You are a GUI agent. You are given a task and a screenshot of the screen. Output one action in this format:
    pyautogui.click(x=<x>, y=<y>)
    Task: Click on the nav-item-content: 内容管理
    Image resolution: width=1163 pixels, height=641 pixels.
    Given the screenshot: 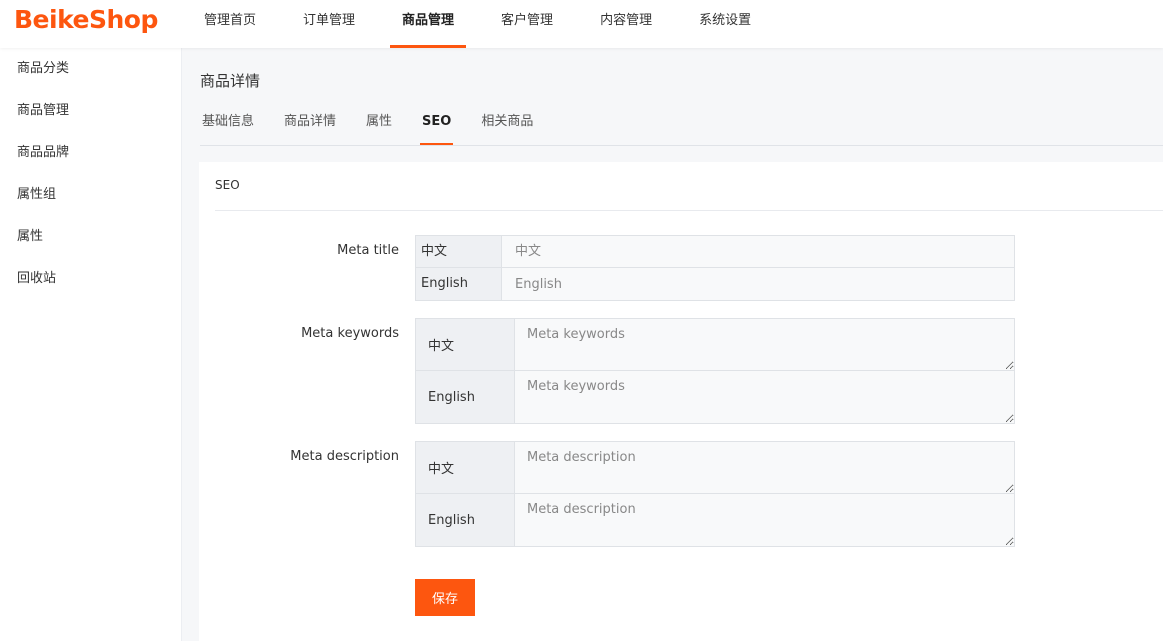 What is the action you would take?
    pyautogui.click(x=626, y=24)
    